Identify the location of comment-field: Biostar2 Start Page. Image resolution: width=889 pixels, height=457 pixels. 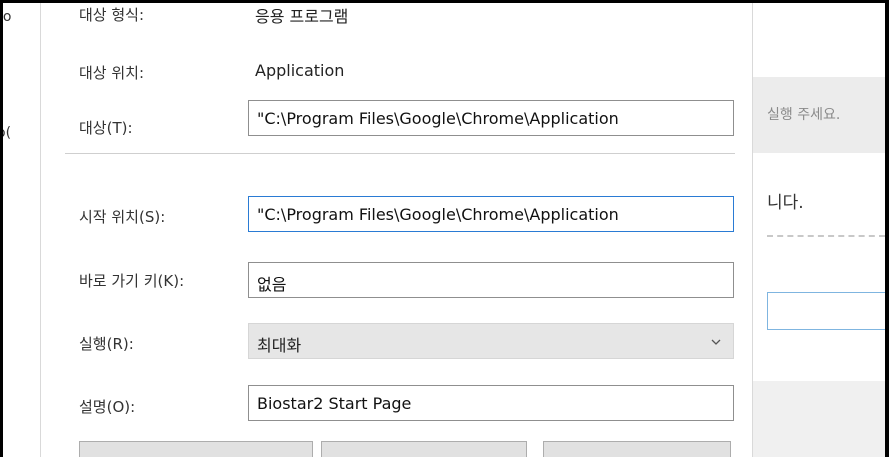
(491, 403).